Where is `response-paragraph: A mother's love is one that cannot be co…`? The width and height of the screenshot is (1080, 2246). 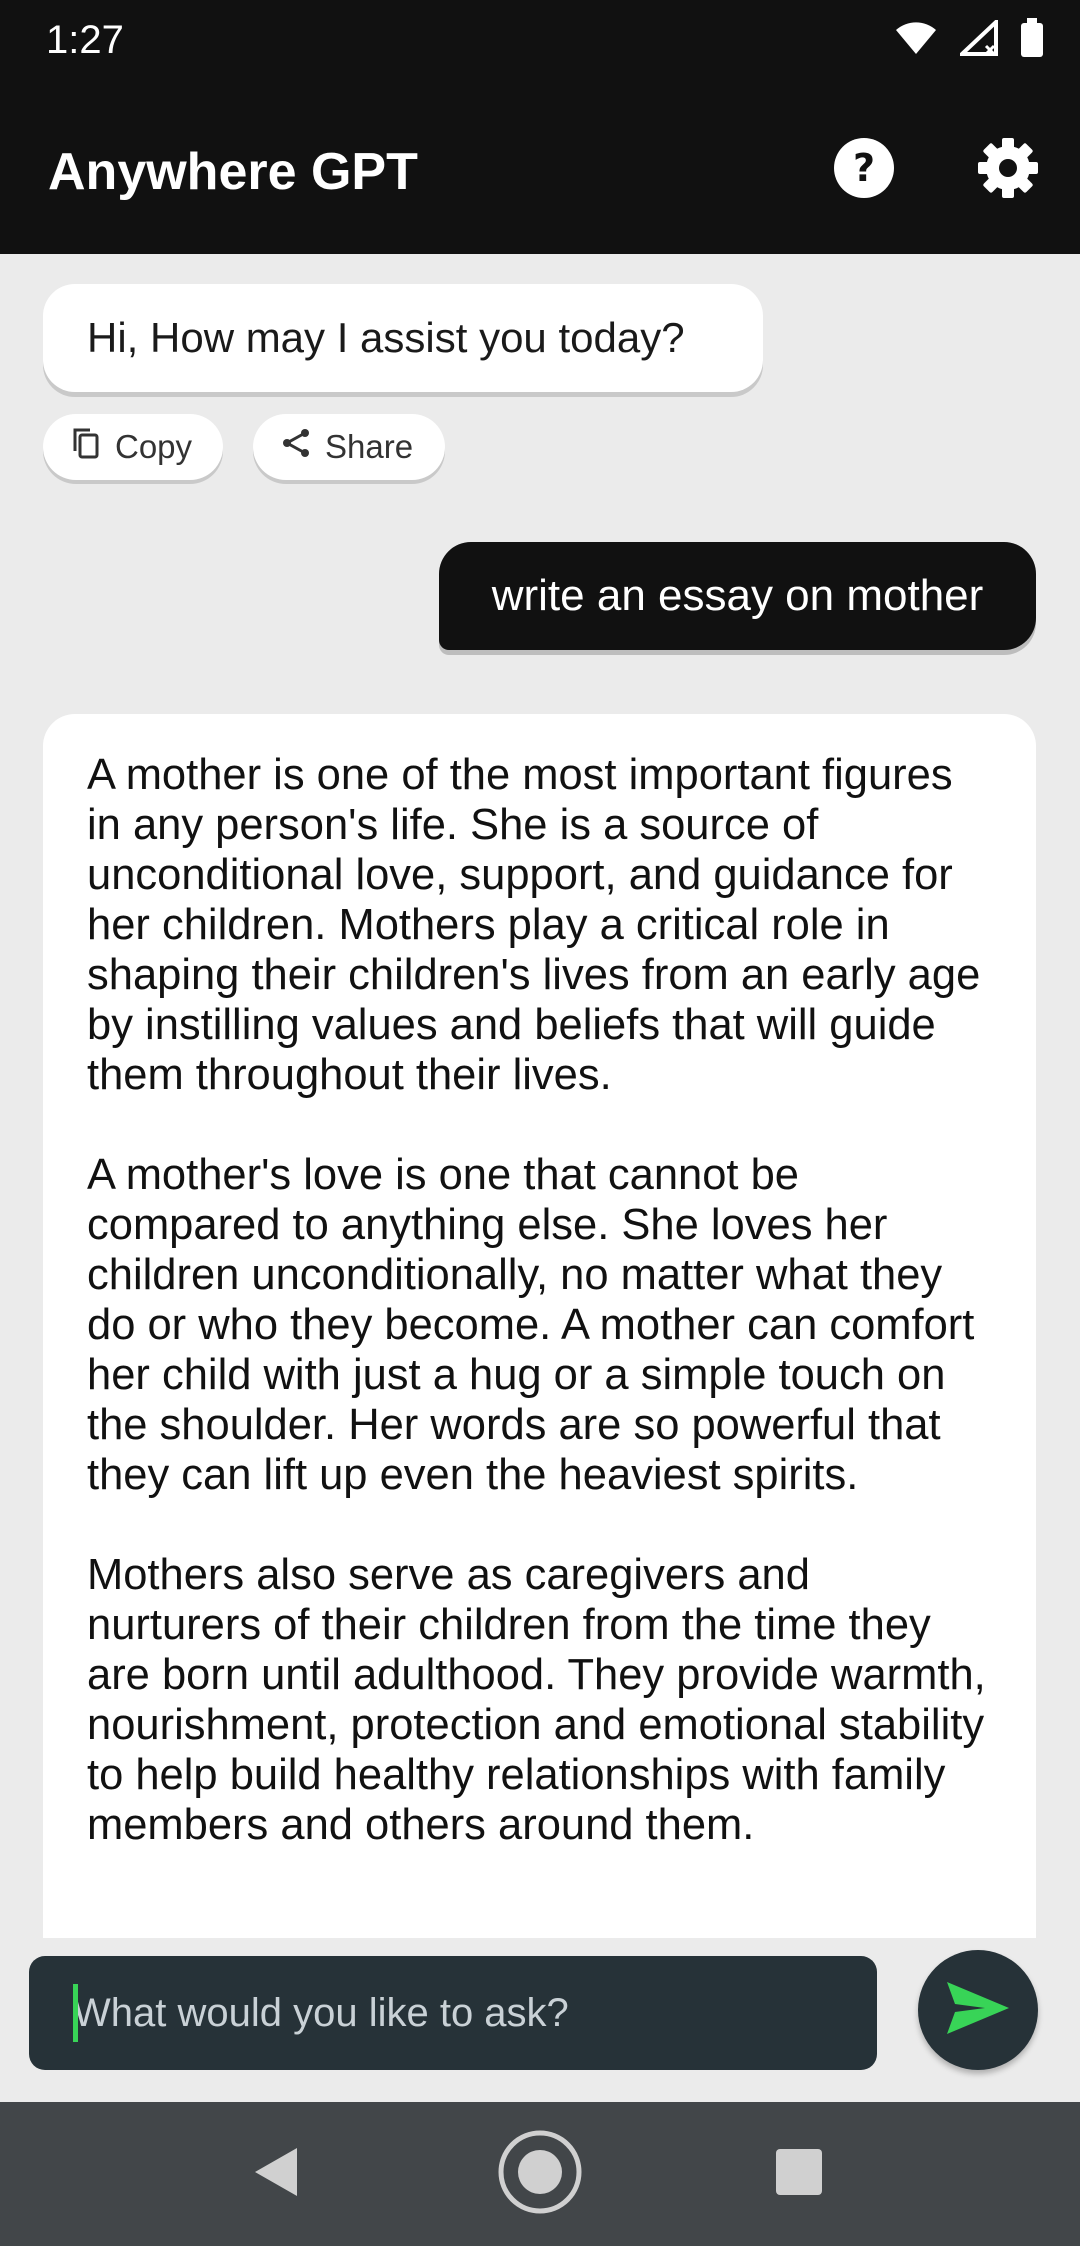 response-paragraph: A mother's love is one that cannot be co… is located at coordinates (531, 1325).